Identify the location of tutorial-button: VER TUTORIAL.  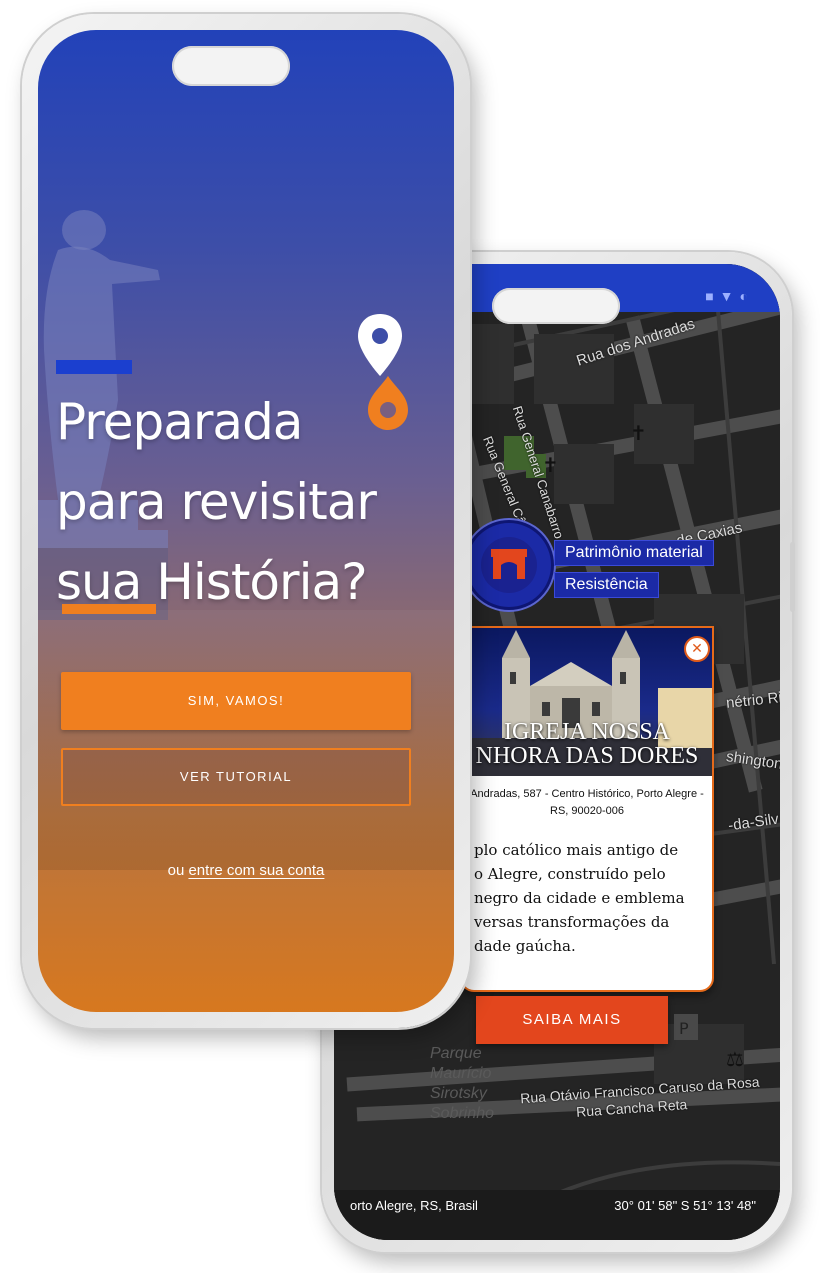
(236, 777).